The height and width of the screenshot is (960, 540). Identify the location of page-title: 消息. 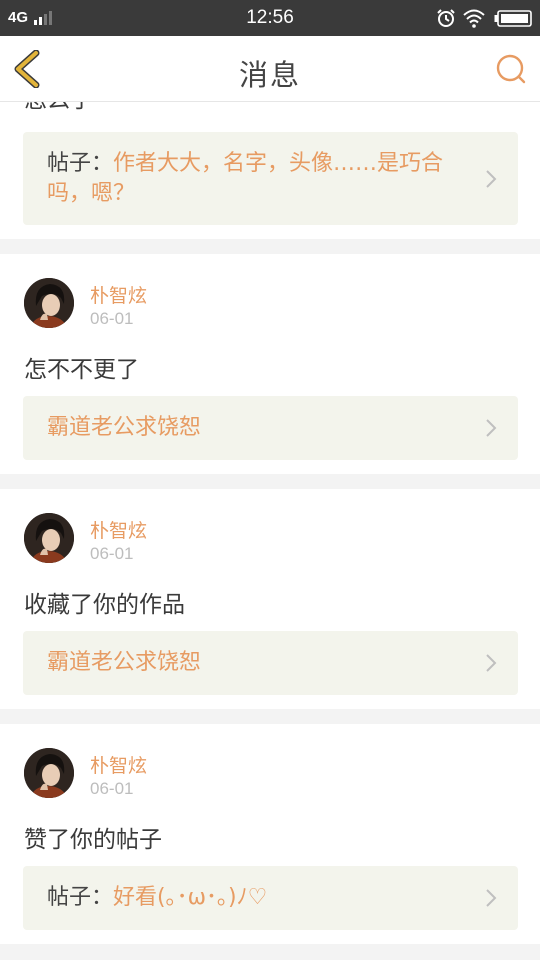
(269, 75).